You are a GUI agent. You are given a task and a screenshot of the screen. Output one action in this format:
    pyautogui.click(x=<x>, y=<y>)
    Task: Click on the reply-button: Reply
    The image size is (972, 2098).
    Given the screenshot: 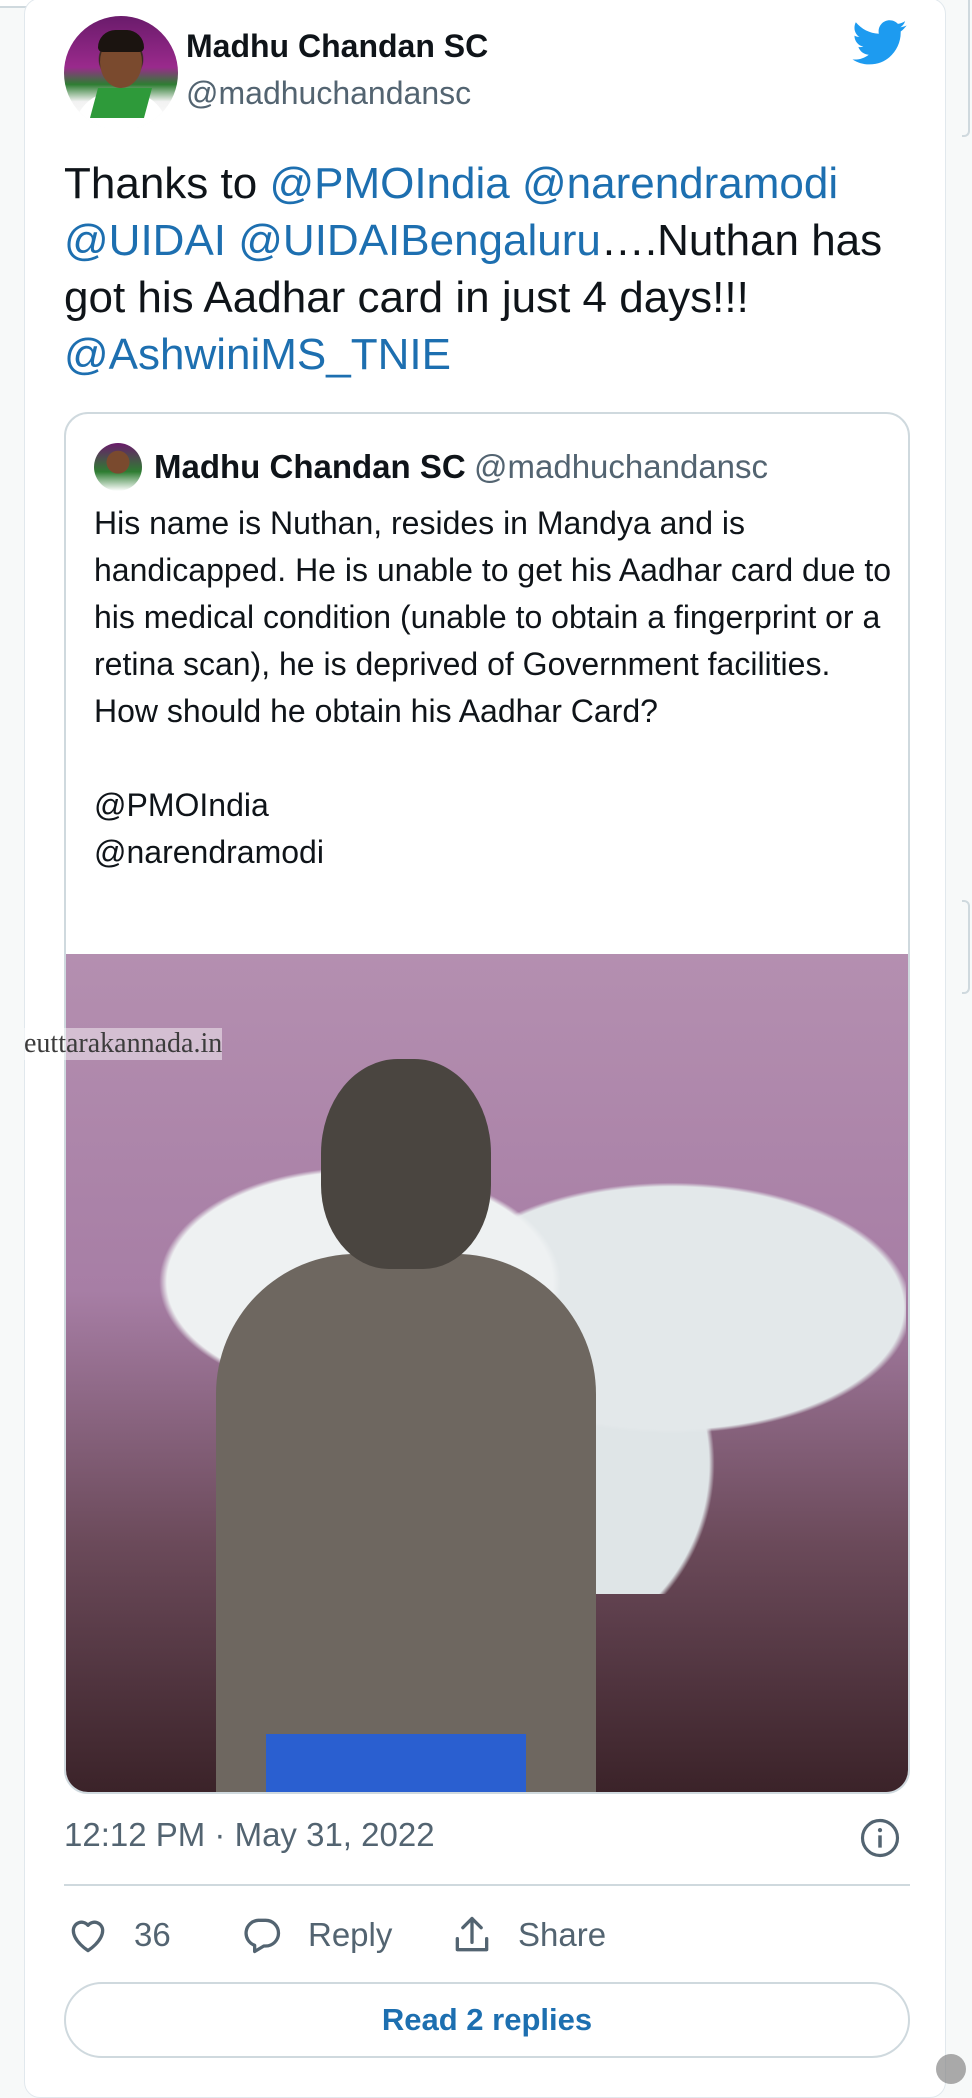 What is the action you would take?
    pyautogui.click(x=316, y=1935)
    